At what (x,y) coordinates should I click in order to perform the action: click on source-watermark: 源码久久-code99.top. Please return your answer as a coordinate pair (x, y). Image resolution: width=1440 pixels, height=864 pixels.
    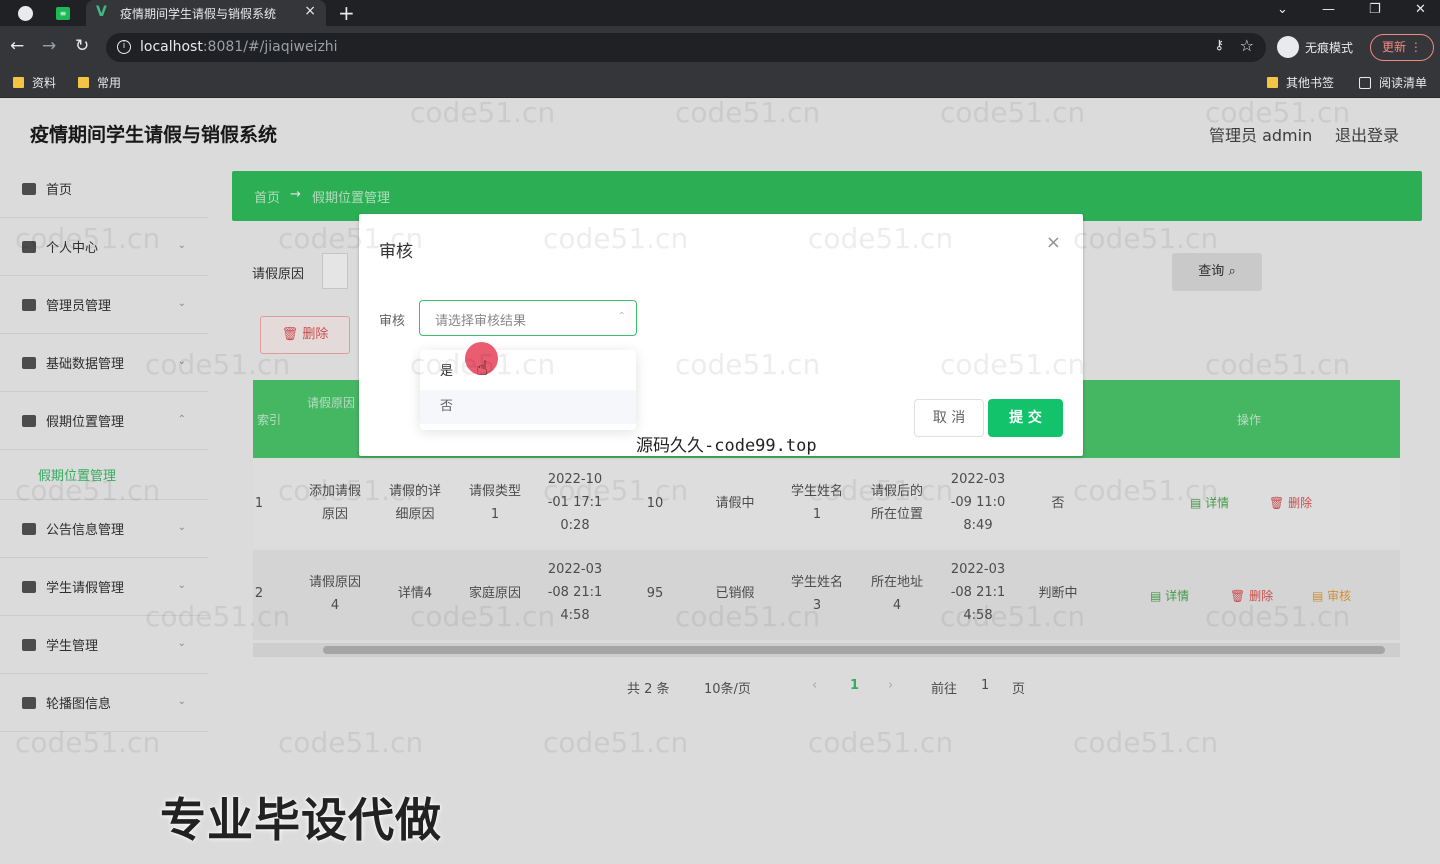
    Looking at the image, I should click on (726, 446).